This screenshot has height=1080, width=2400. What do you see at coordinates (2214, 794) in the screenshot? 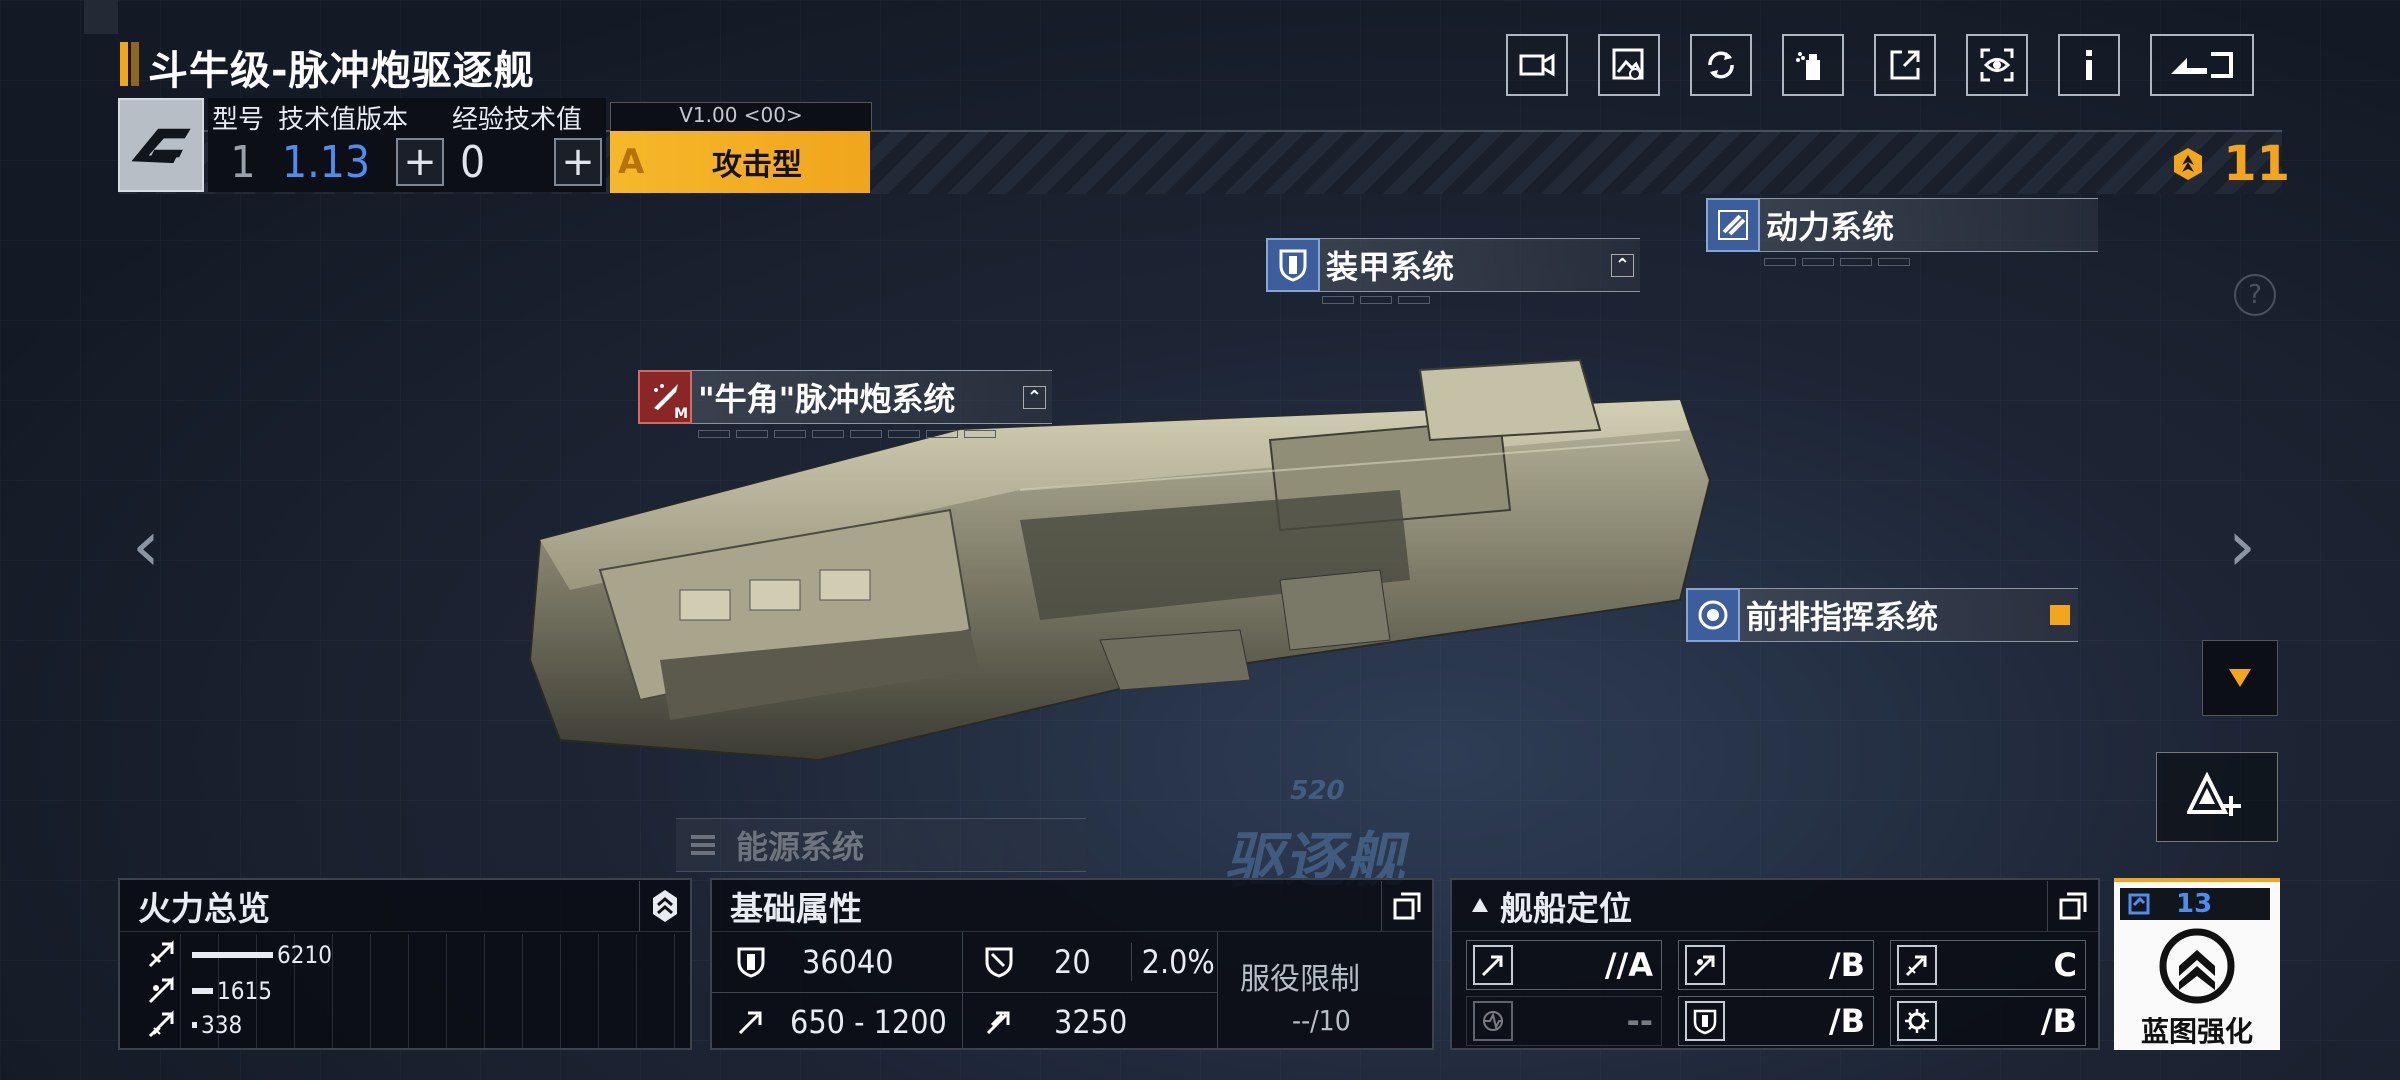
I see `fleet-add-icon` at bounding box center [2214, 794].